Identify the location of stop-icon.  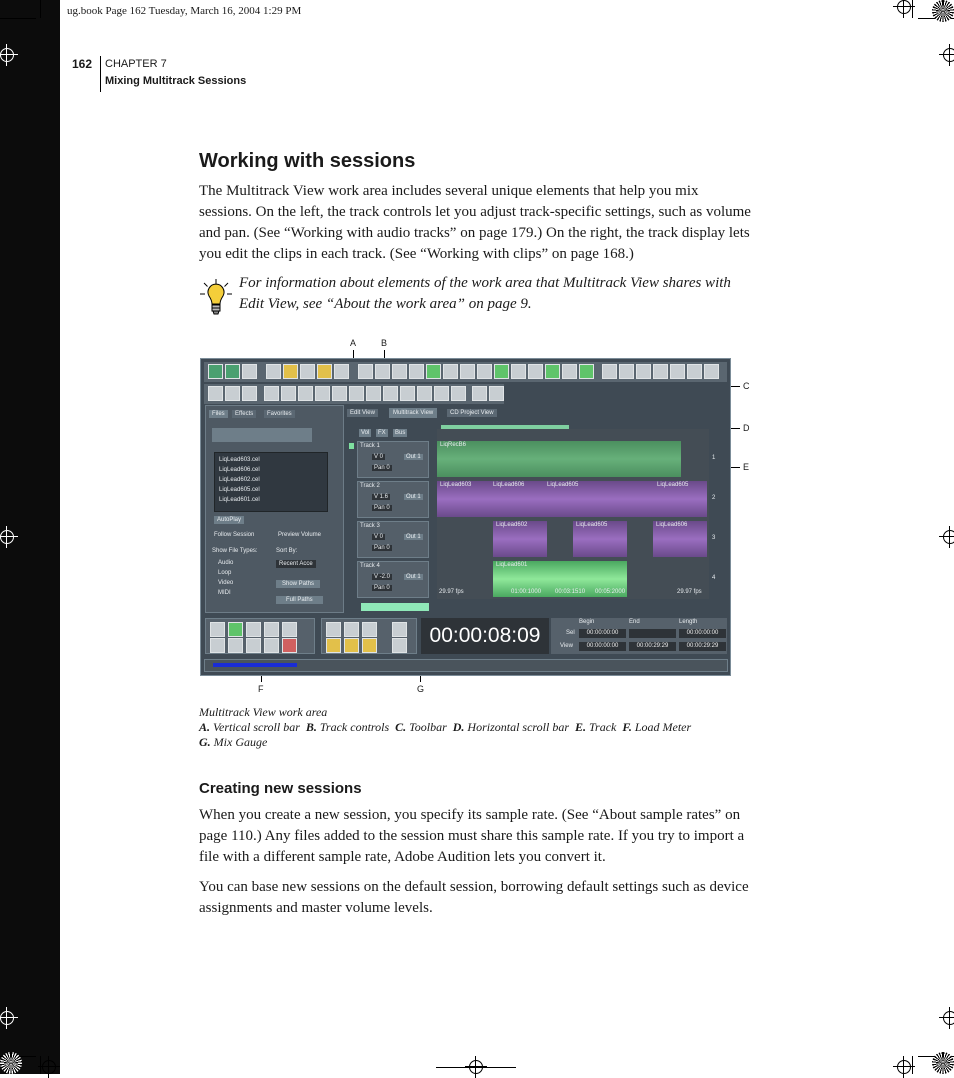
(217, 629).